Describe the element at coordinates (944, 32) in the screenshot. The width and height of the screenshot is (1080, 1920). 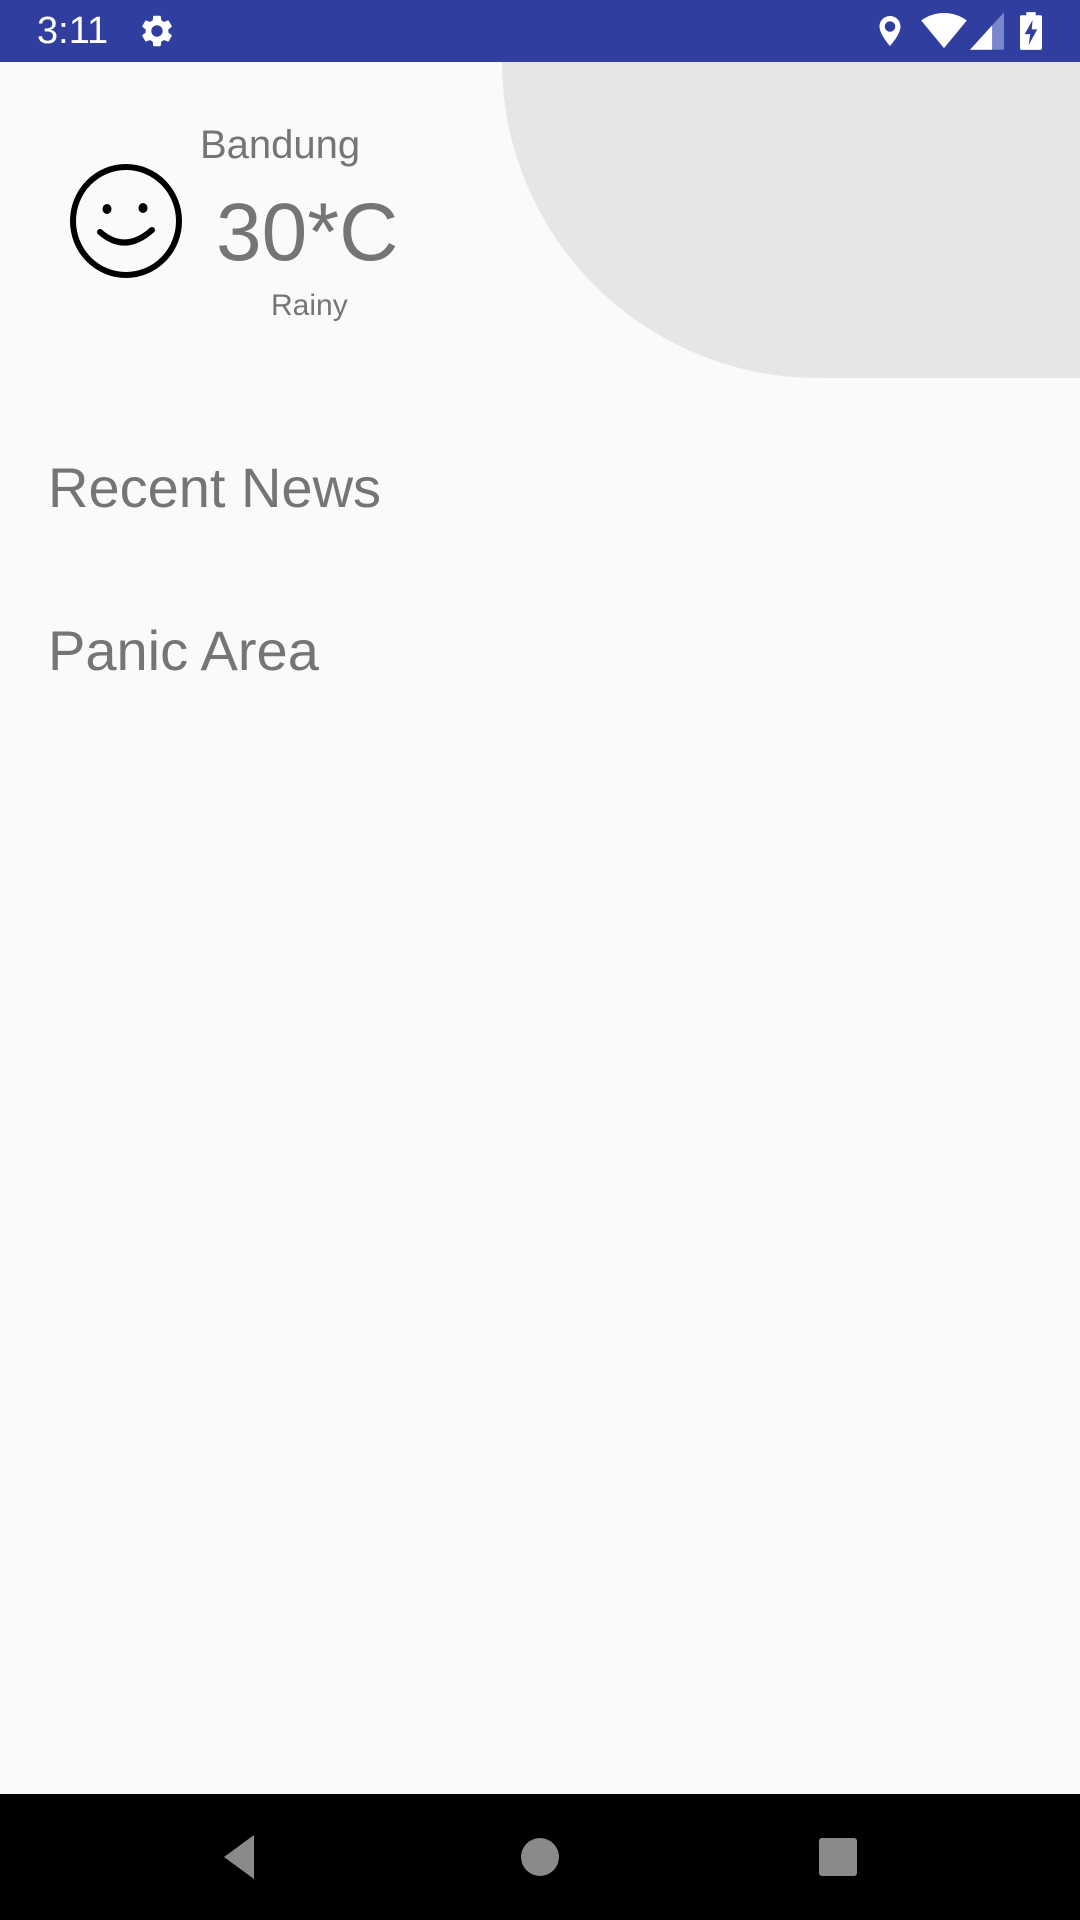
I see `wifi-icon` at that location.